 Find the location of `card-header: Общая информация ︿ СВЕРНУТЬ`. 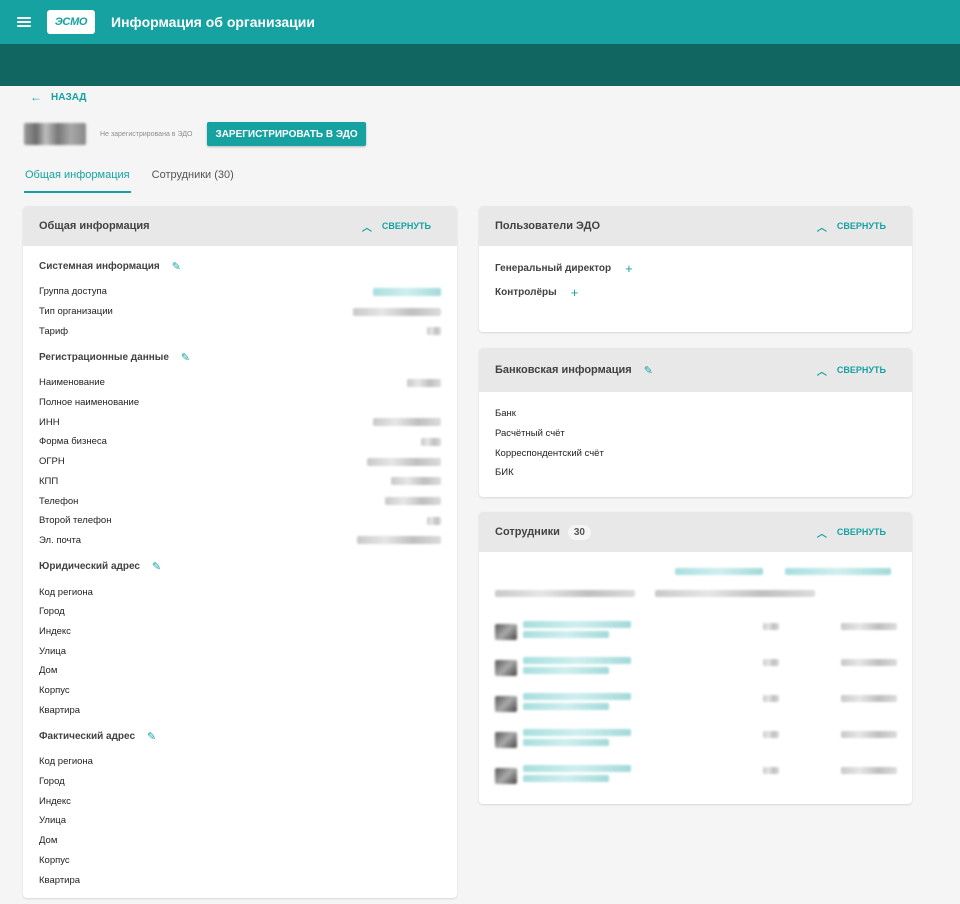

card-header: Общая информация ︿ СВЕРНУТЬ is located at coordinates (240, 226).